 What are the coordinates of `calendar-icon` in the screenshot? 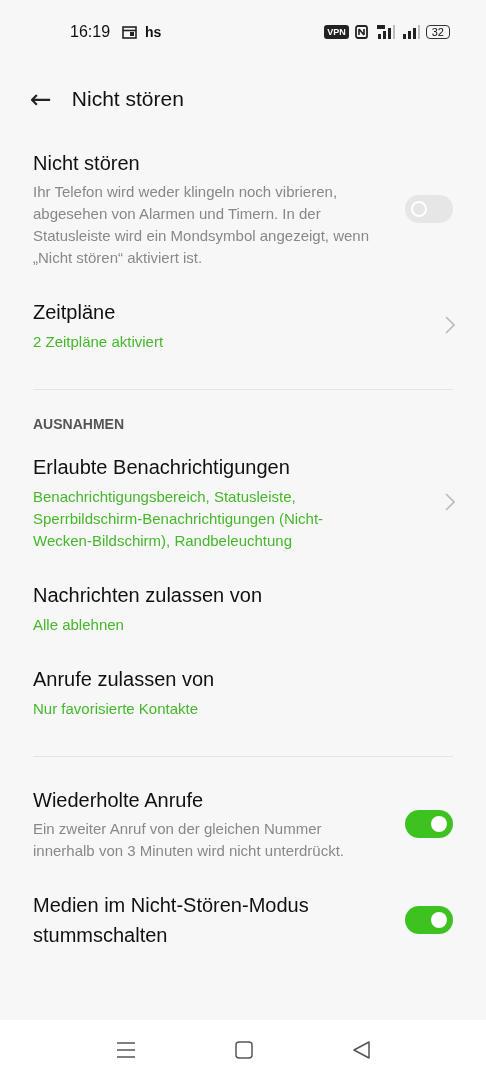 It's located at (130, 32).